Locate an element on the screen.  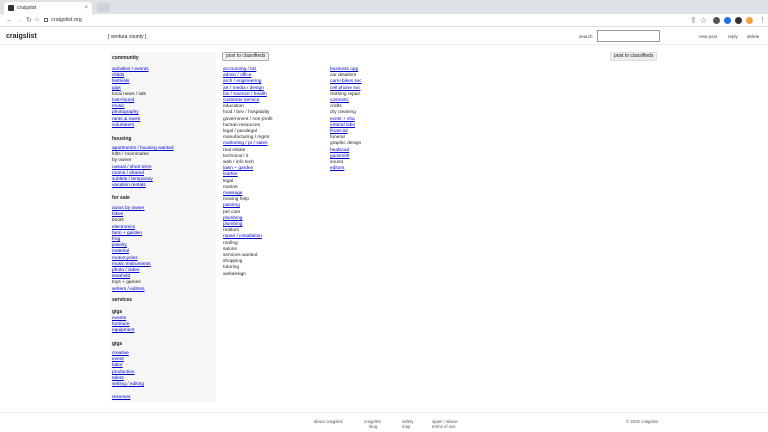
search-label: search is located at coordinates (586, 36).